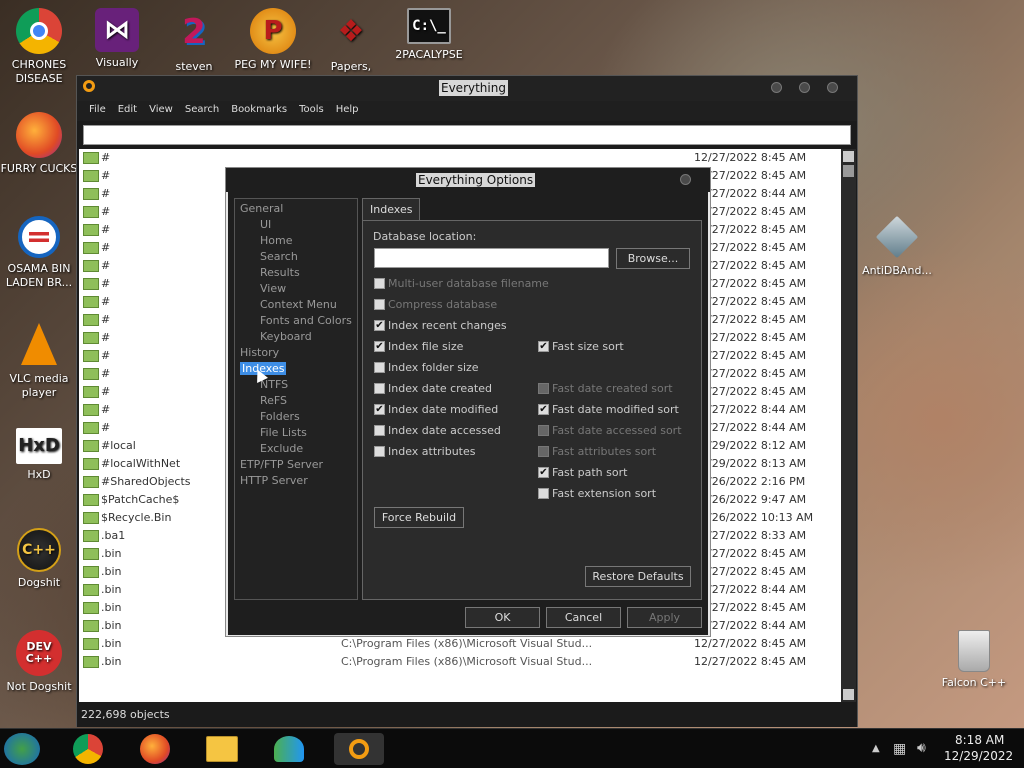 This screenshot has height=768, width=1024. What do you see at coordinates (280, 272) in the screenshot?
I see `tree-results: Results` at bounding box center [280, 272].